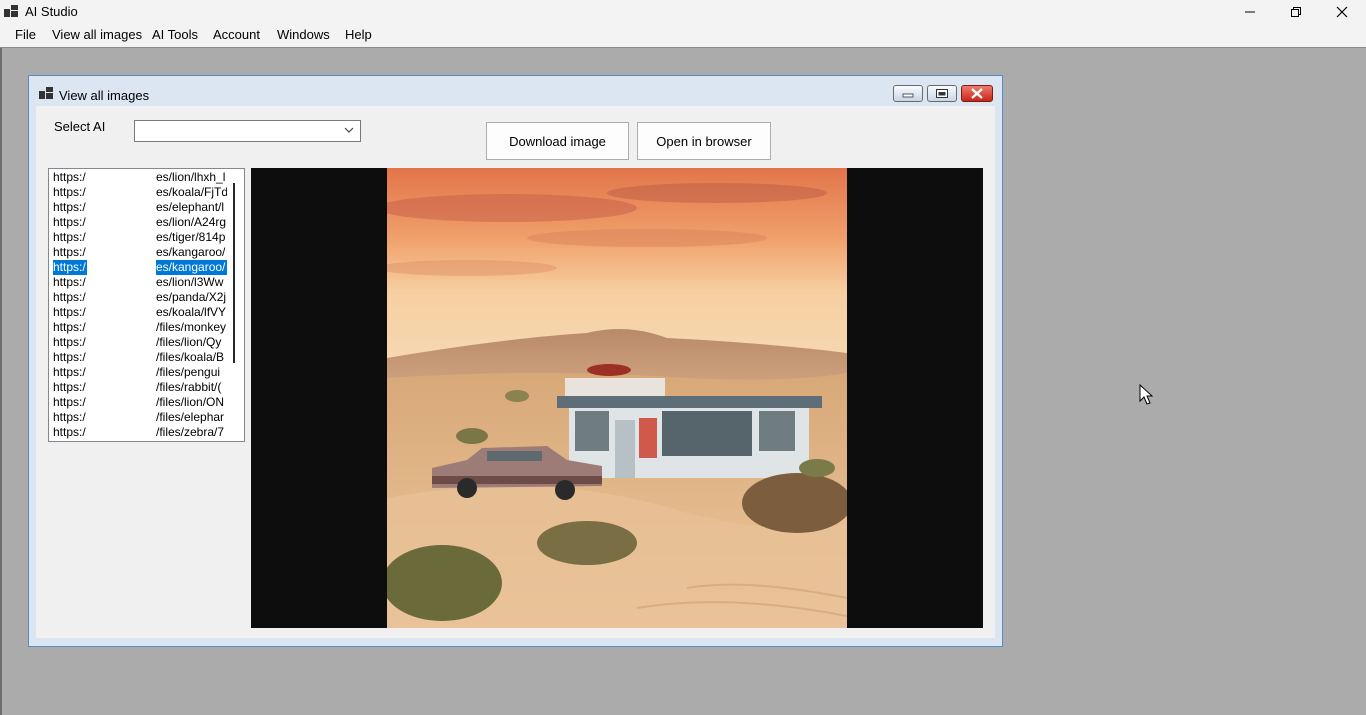  I want to click on window-title: View all images, so click(104, 95).